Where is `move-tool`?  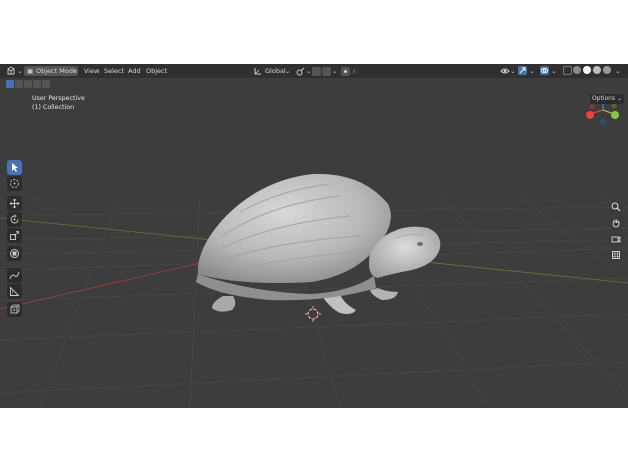 move-tool is located at coordinates (14, 203).